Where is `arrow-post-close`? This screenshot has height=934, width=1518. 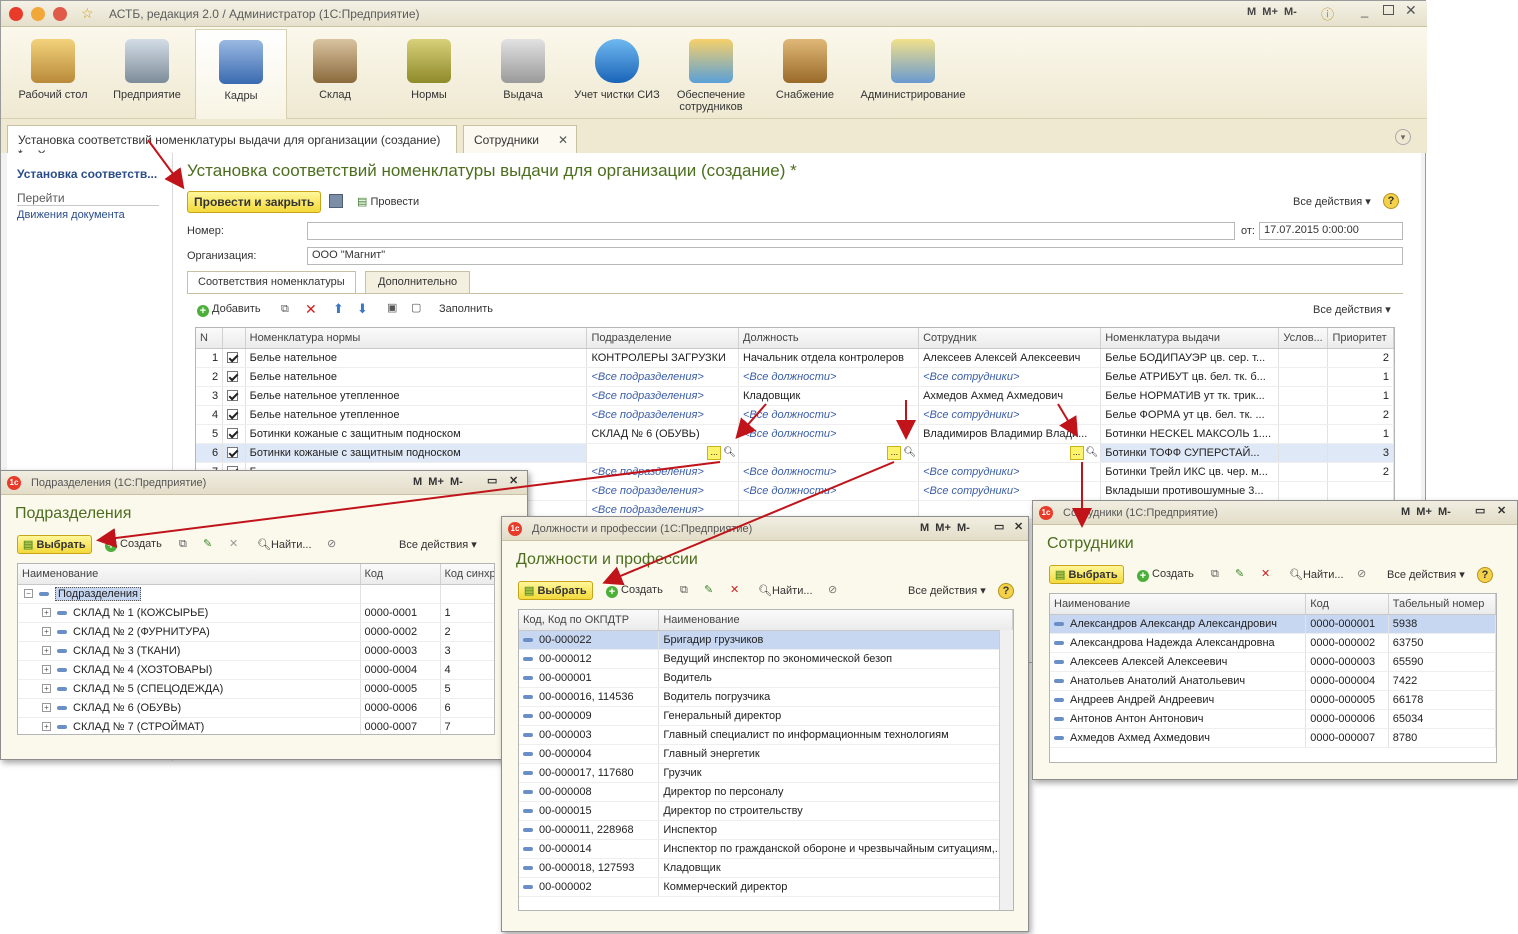 arrow-post-close is located at coordinates (166, 164).